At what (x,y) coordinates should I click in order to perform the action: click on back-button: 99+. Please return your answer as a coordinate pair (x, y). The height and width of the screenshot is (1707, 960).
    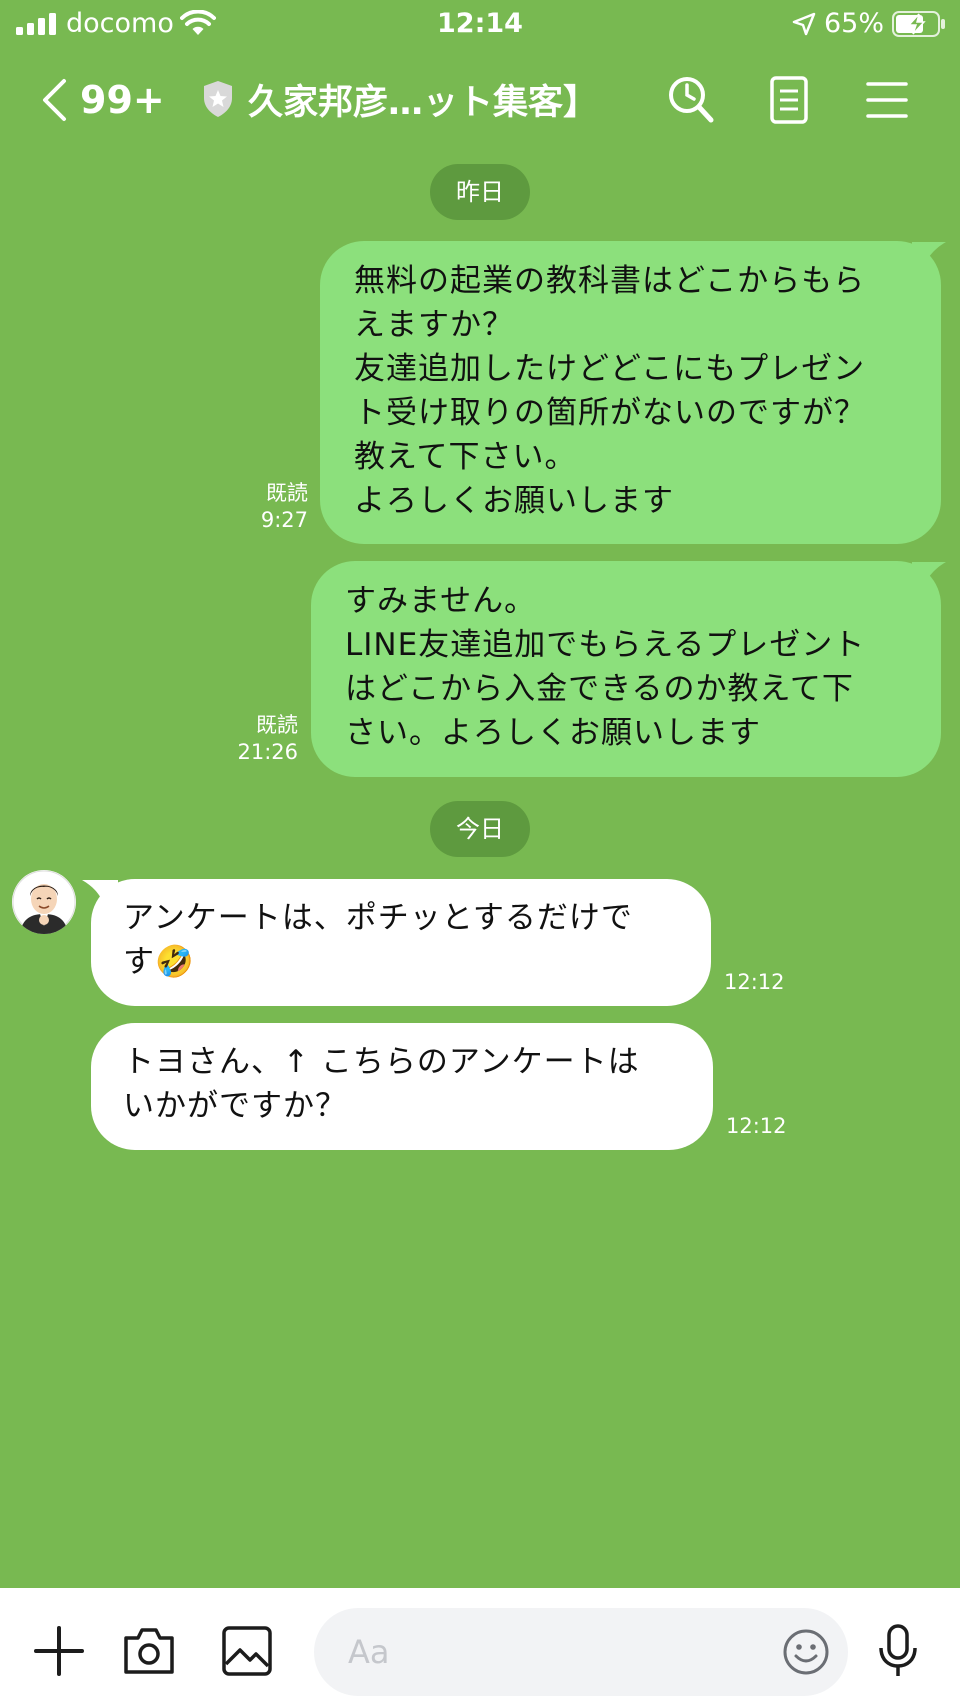
    Looking at the image, I should click on (102, 100).